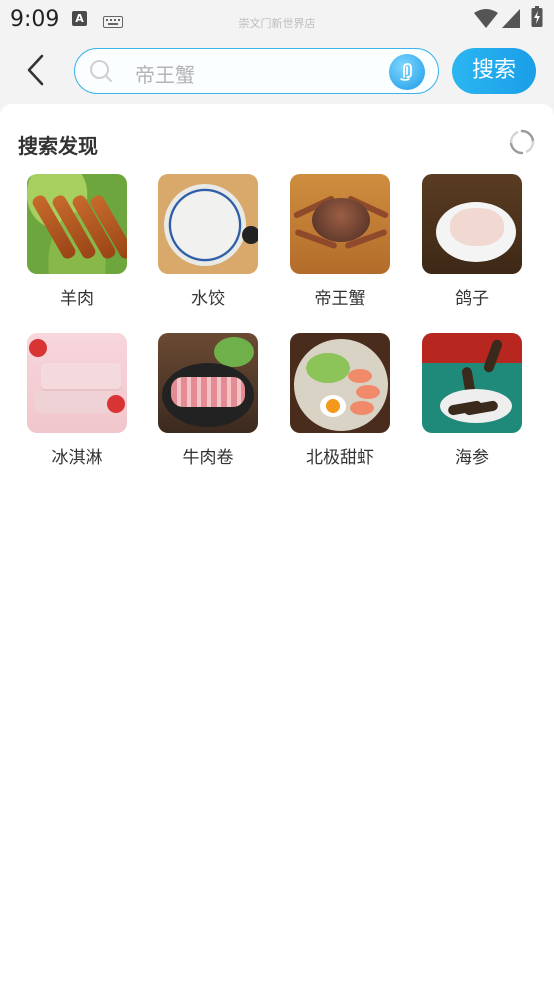 Image resolution: width=554 pixels, height=985 pixels. I want to click on wifi-icon, so click(486, 21).